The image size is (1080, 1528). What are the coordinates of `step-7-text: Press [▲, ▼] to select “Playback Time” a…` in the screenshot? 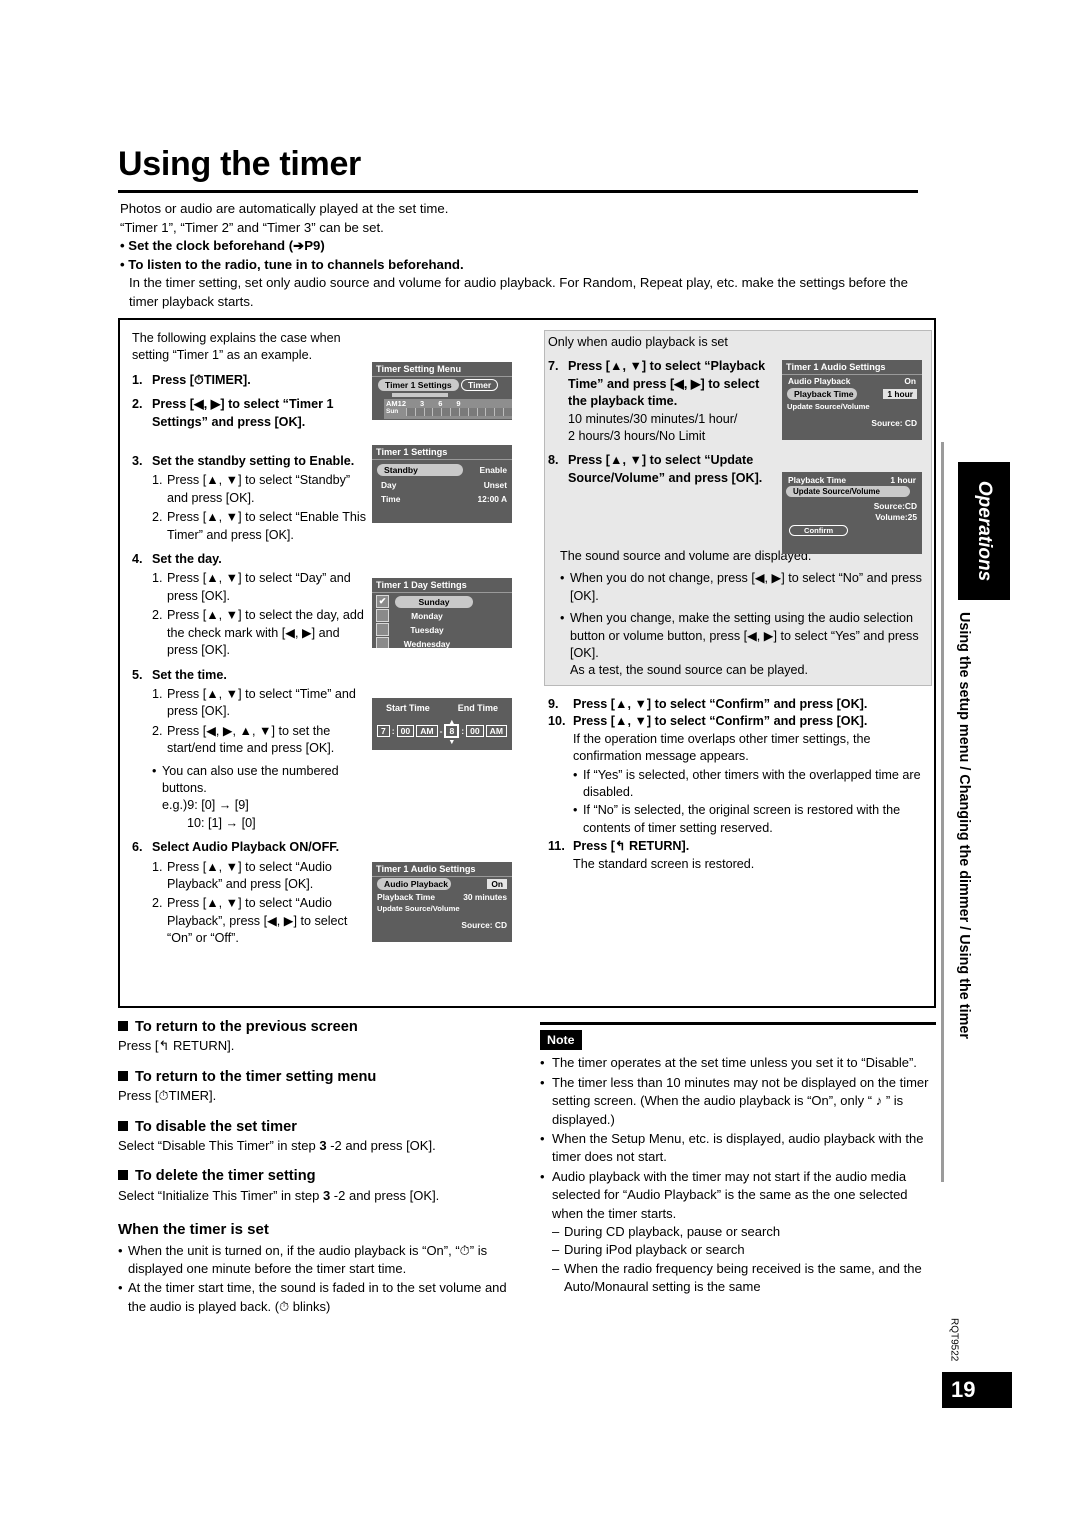 It's located at (667, 384).